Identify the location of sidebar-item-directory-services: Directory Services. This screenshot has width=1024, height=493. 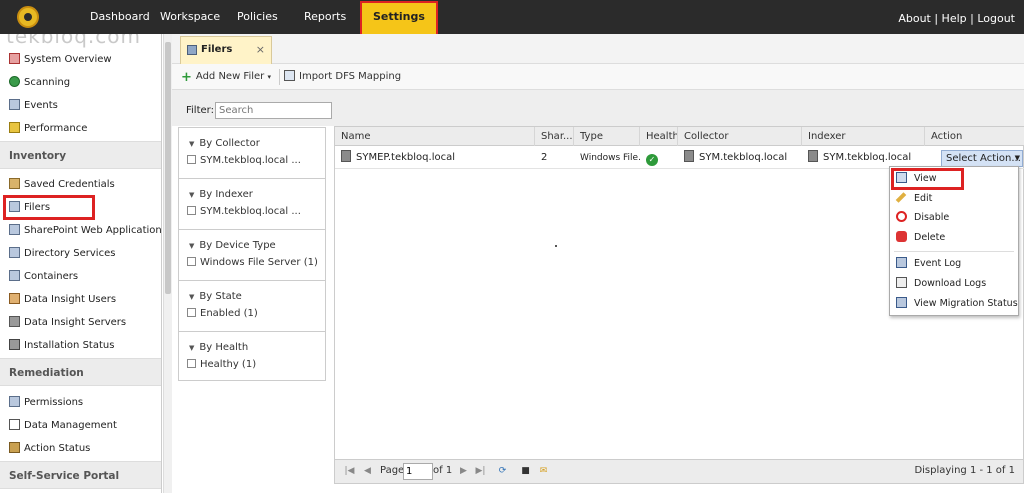
(62, 254).